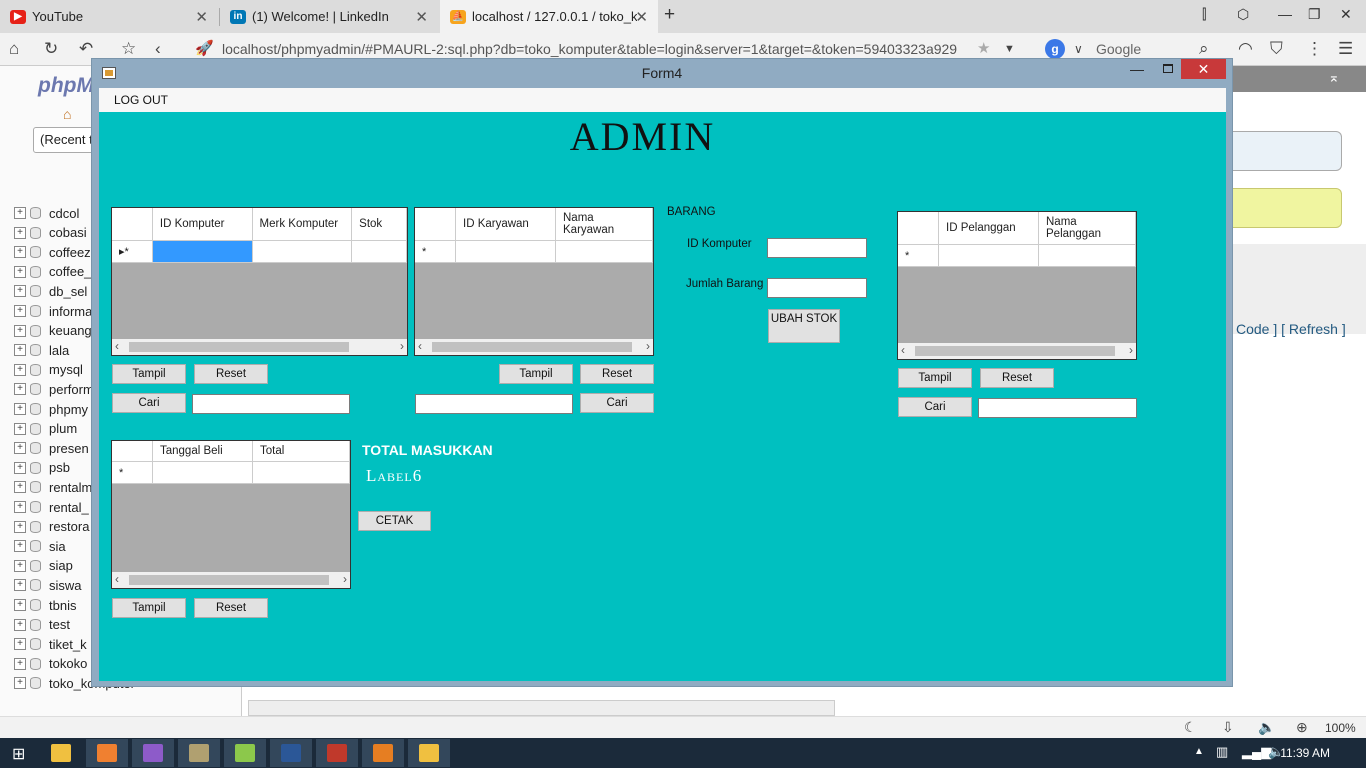  Describe the element at coordinates (983, 48) in the screenshot. I see `favorite-star-icon: ★` at that location.